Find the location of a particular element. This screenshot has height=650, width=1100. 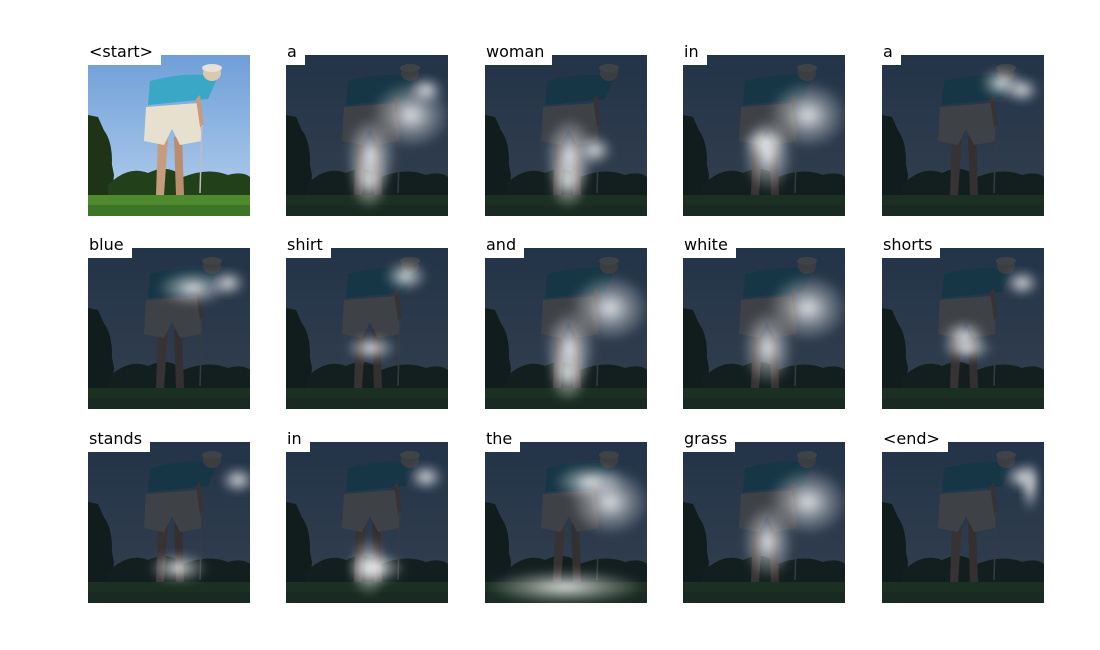

word-label: <end> is located at coordinates (915, 440).